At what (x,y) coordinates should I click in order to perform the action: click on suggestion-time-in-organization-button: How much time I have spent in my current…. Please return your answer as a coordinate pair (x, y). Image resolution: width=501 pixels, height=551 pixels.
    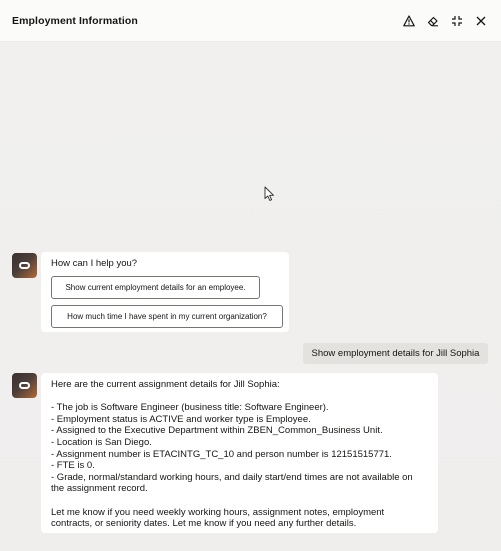
    Looking at the image, I should click on (167, 316).